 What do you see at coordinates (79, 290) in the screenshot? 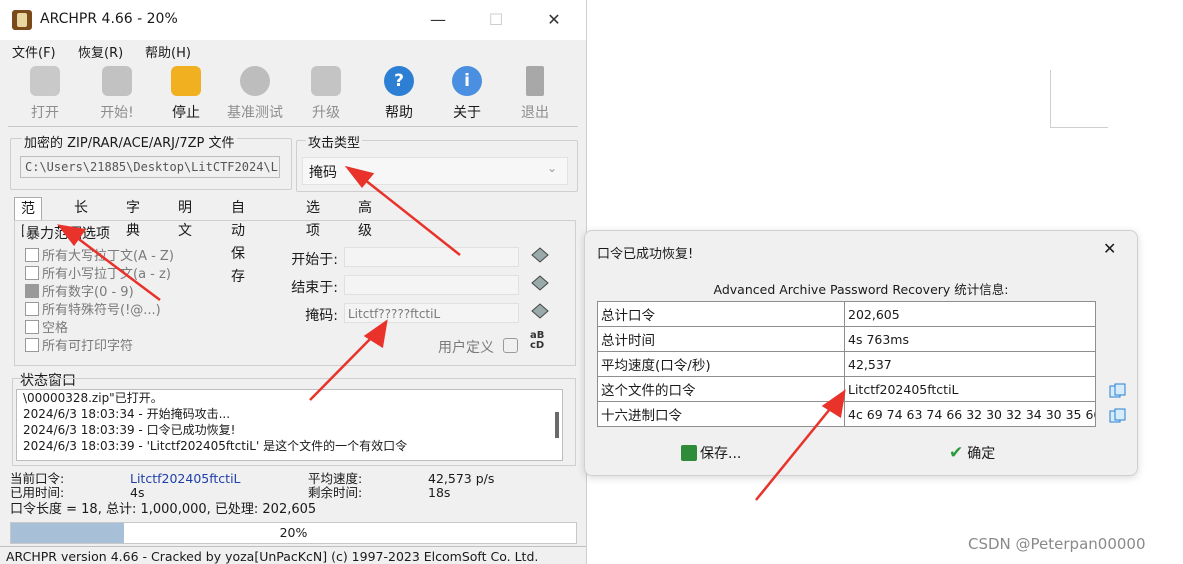
I see `digits-checkbox: 所有数字(0 - 9)` at bounding box center [79, 290].